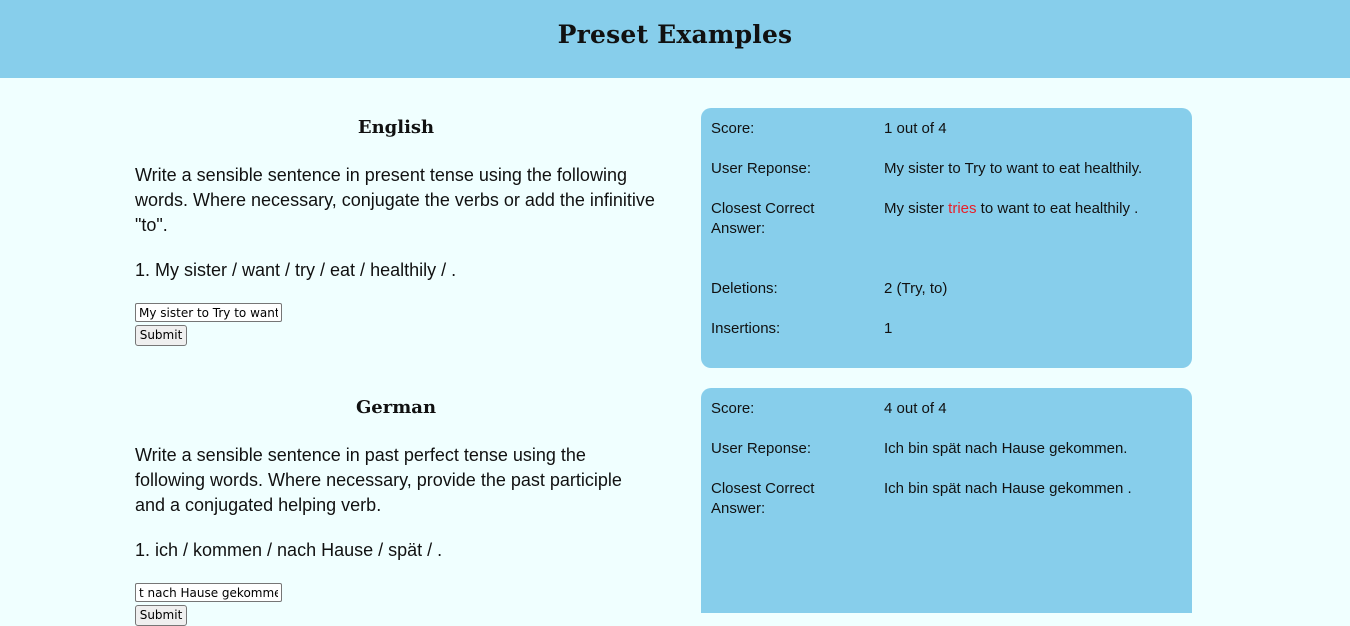  I want to click on german-title: German, so click(396, 407).